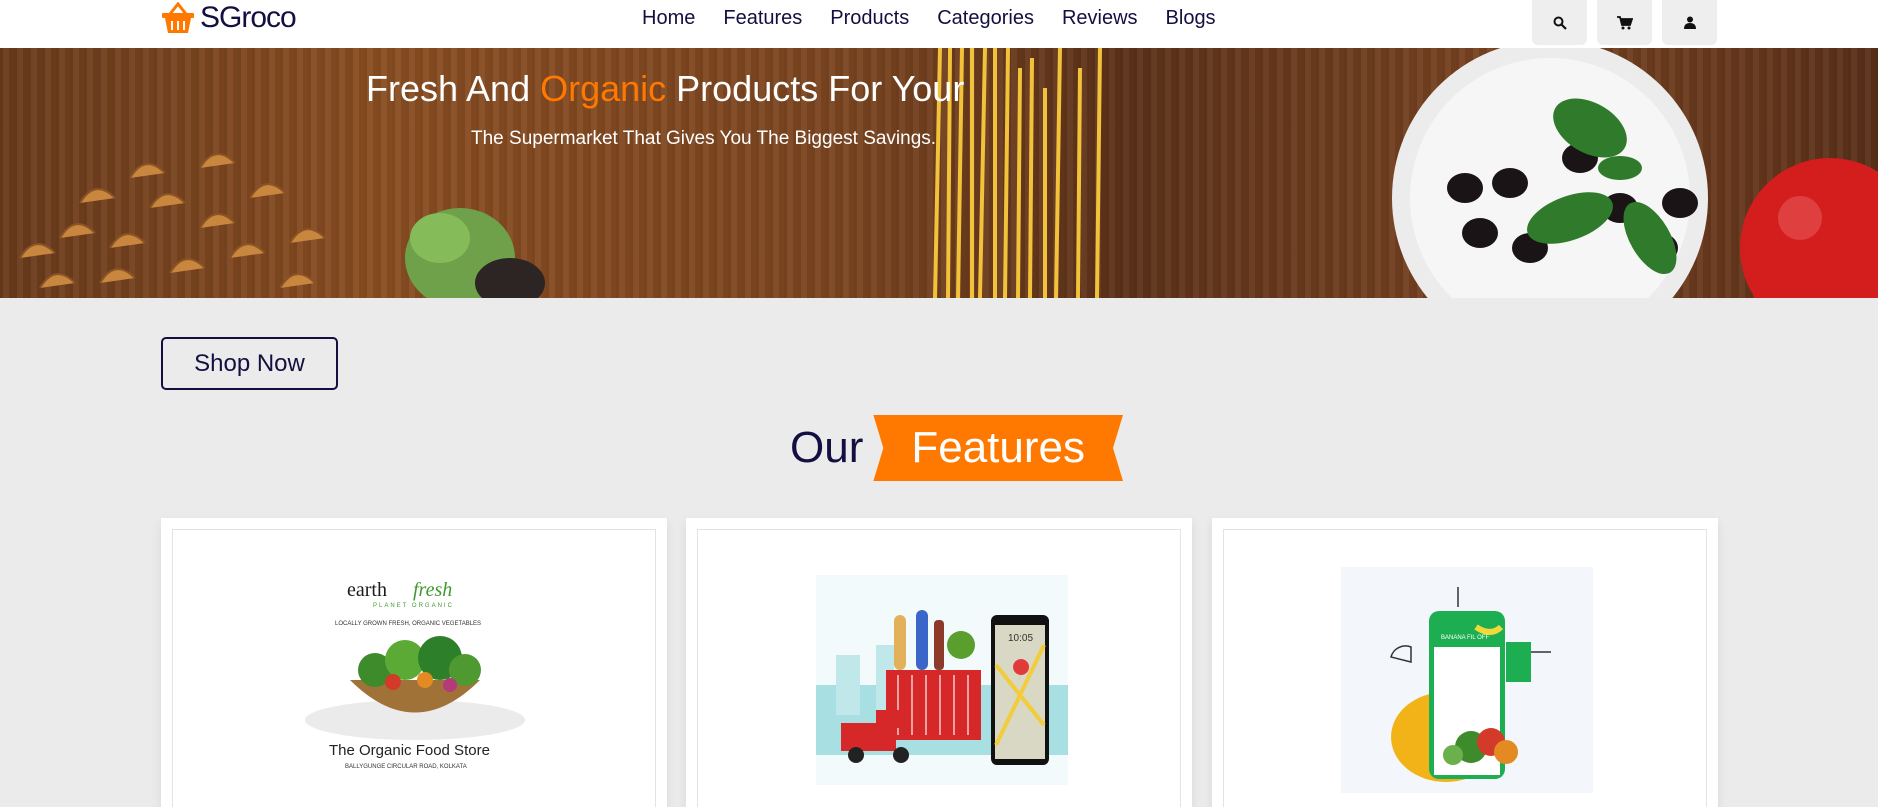 This screenshot has height=807, width=1878. I want to click on user-button, so click(1689, 22).